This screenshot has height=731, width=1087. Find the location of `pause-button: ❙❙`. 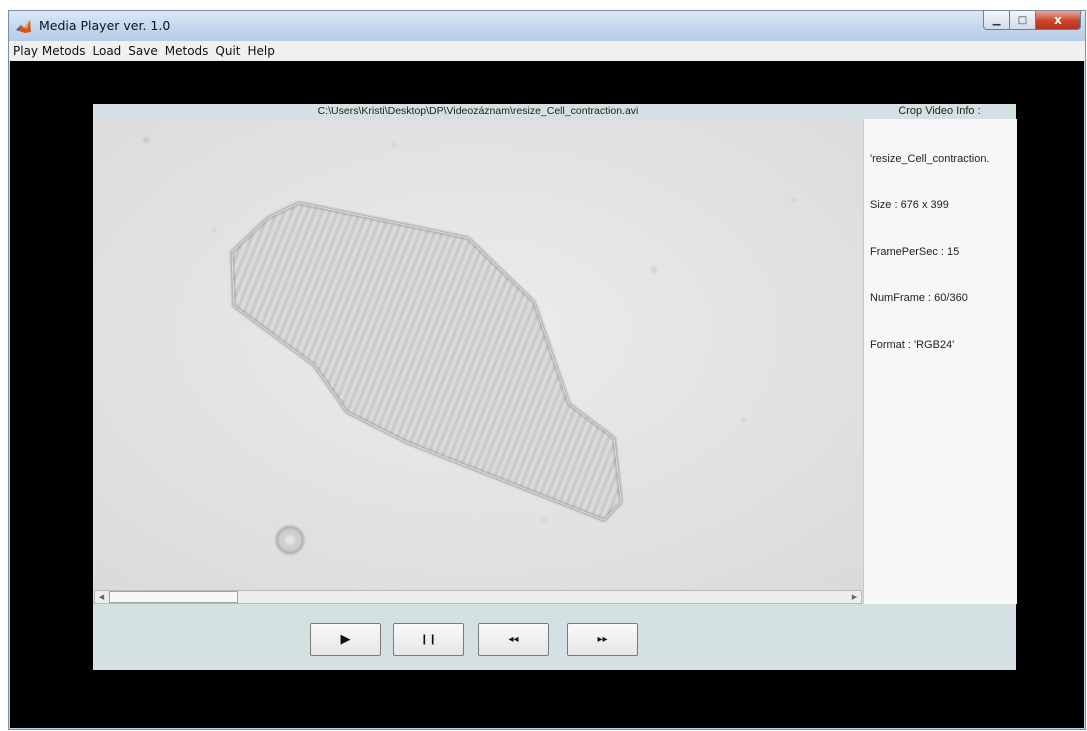

pause-button: ❙❙ is located at coordinates (428, 639).